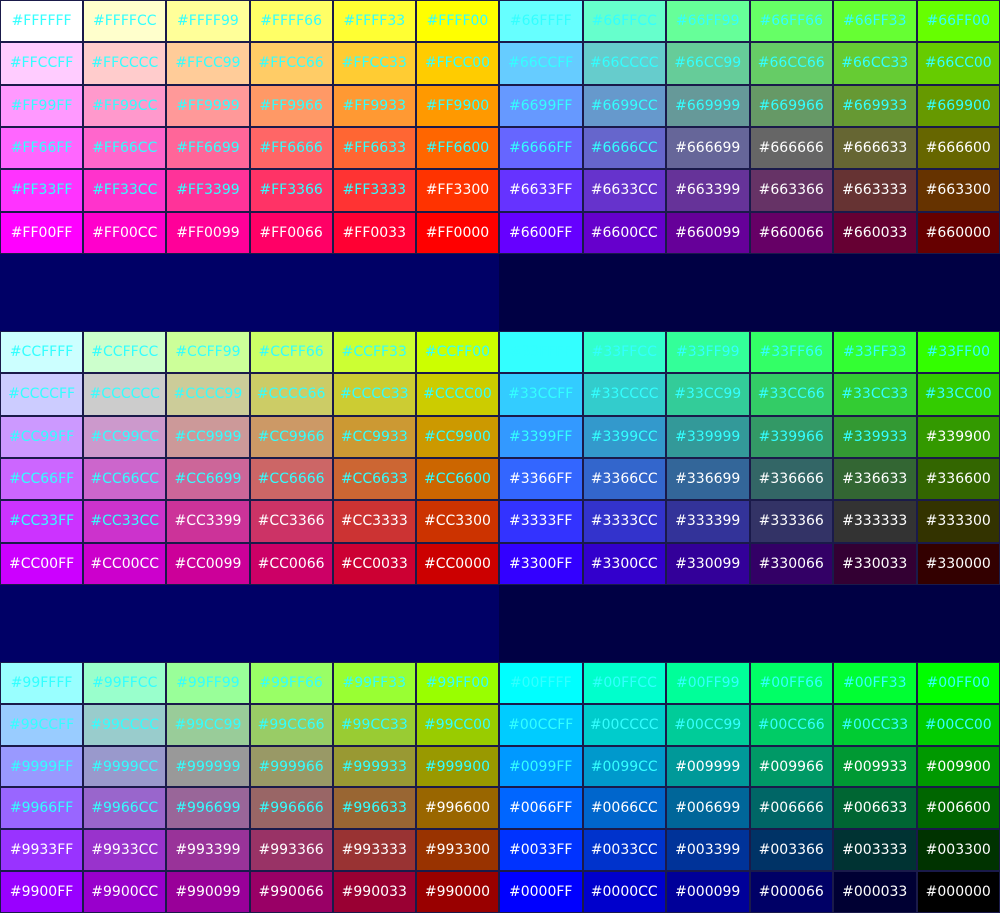 This screenshot has height=913, width=1000. I want to click on color-swatch: #FFCCCC, so click(125, 63).